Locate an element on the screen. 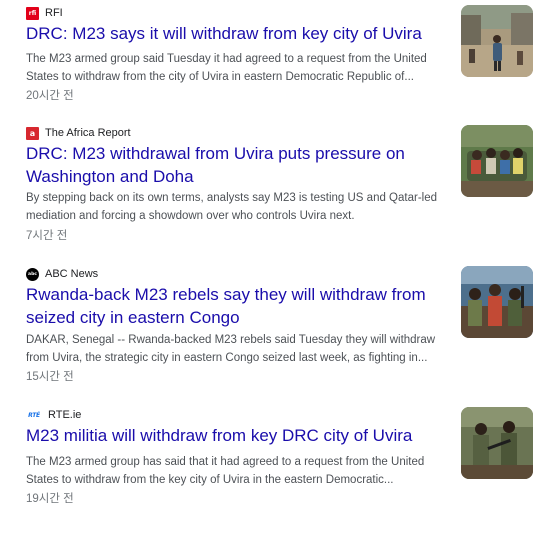 This screenshot has width=552, height=547. armed-soldiers-thumbnail-image is located at coordinates (497, 443).